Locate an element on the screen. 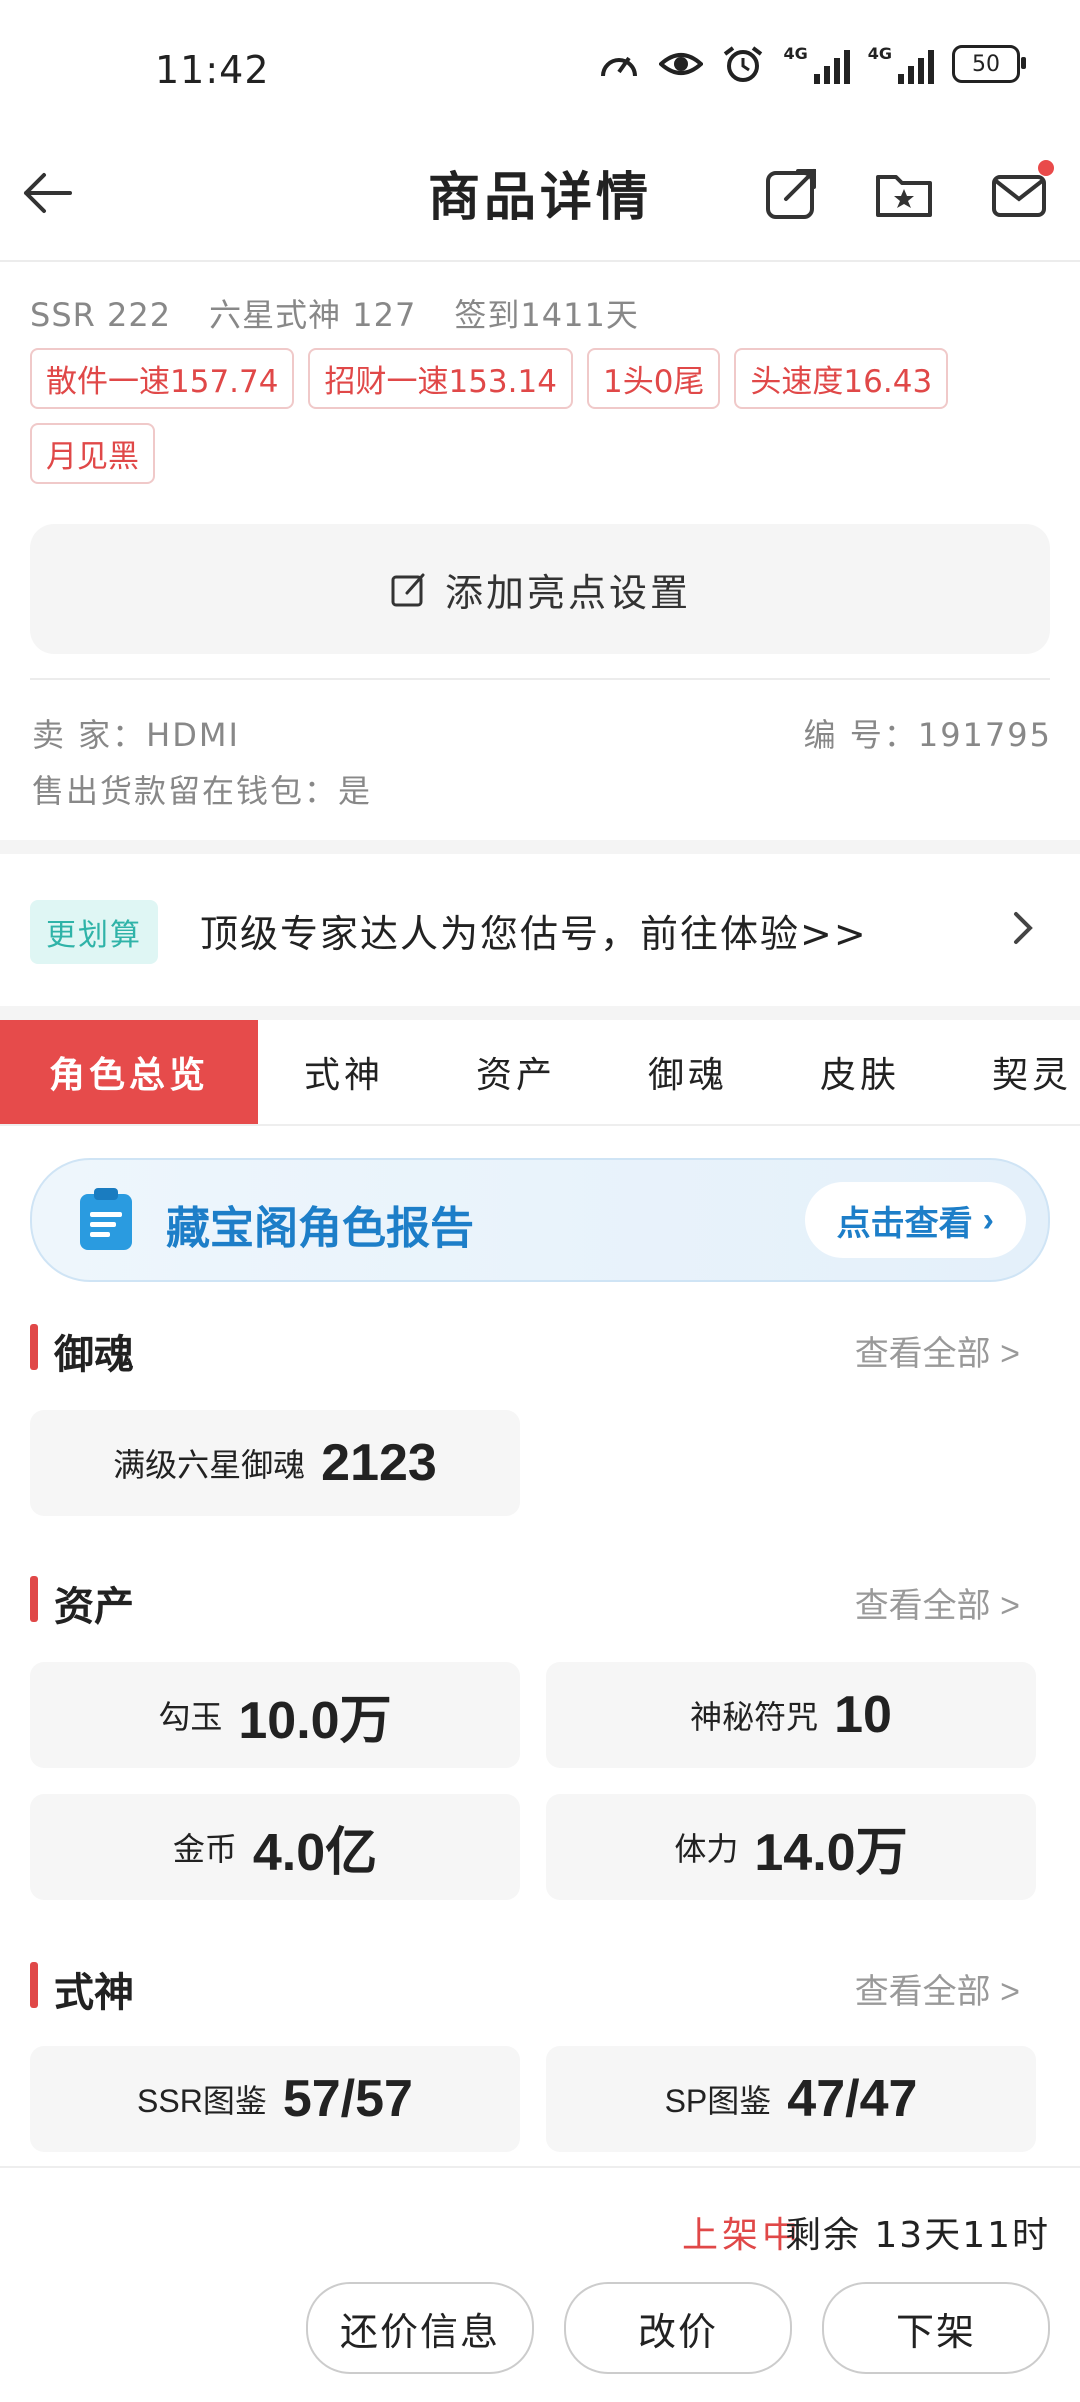 This screenshot has height=2402, width=1080. seller-name: 卖 家：HDMI is located at coordinates (136, 735).